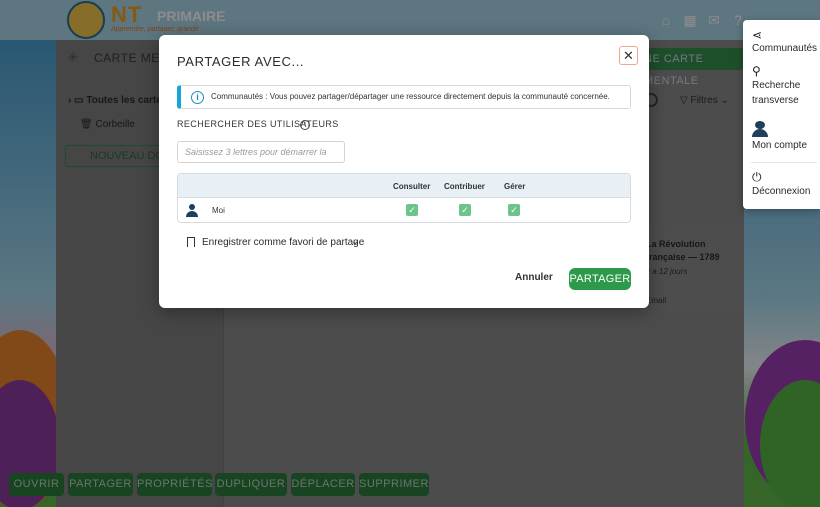 The width and height of the screenshot is (820, 507). Describe the element at coordinates (464, 186) in the screenshot. I see `column-contribuer: Contribuer` at that location.